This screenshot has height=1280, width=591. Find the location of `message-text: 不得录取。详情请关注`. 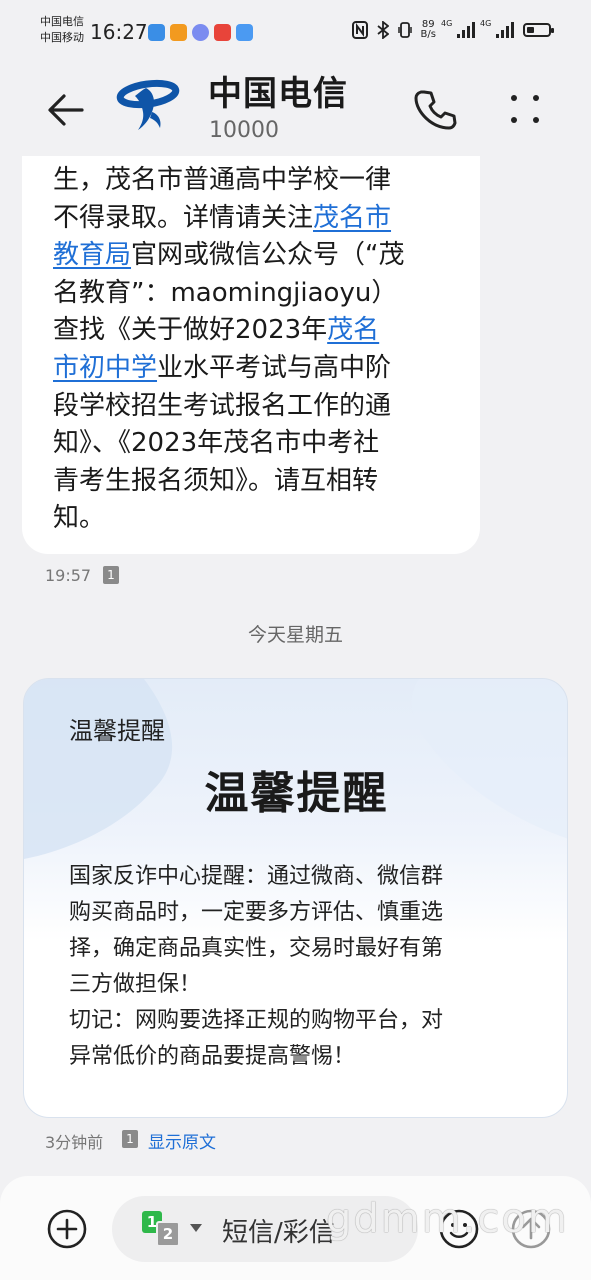

message-text: 不得录取。详情请关注 is located at coordinates (183, 217).